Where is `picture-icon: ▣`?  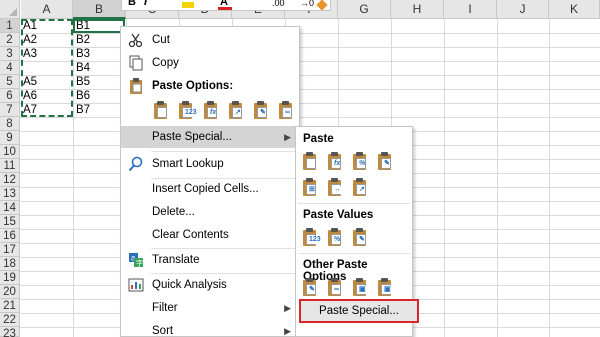 picture-icon: ▣ is located at coordinates (361, 288).